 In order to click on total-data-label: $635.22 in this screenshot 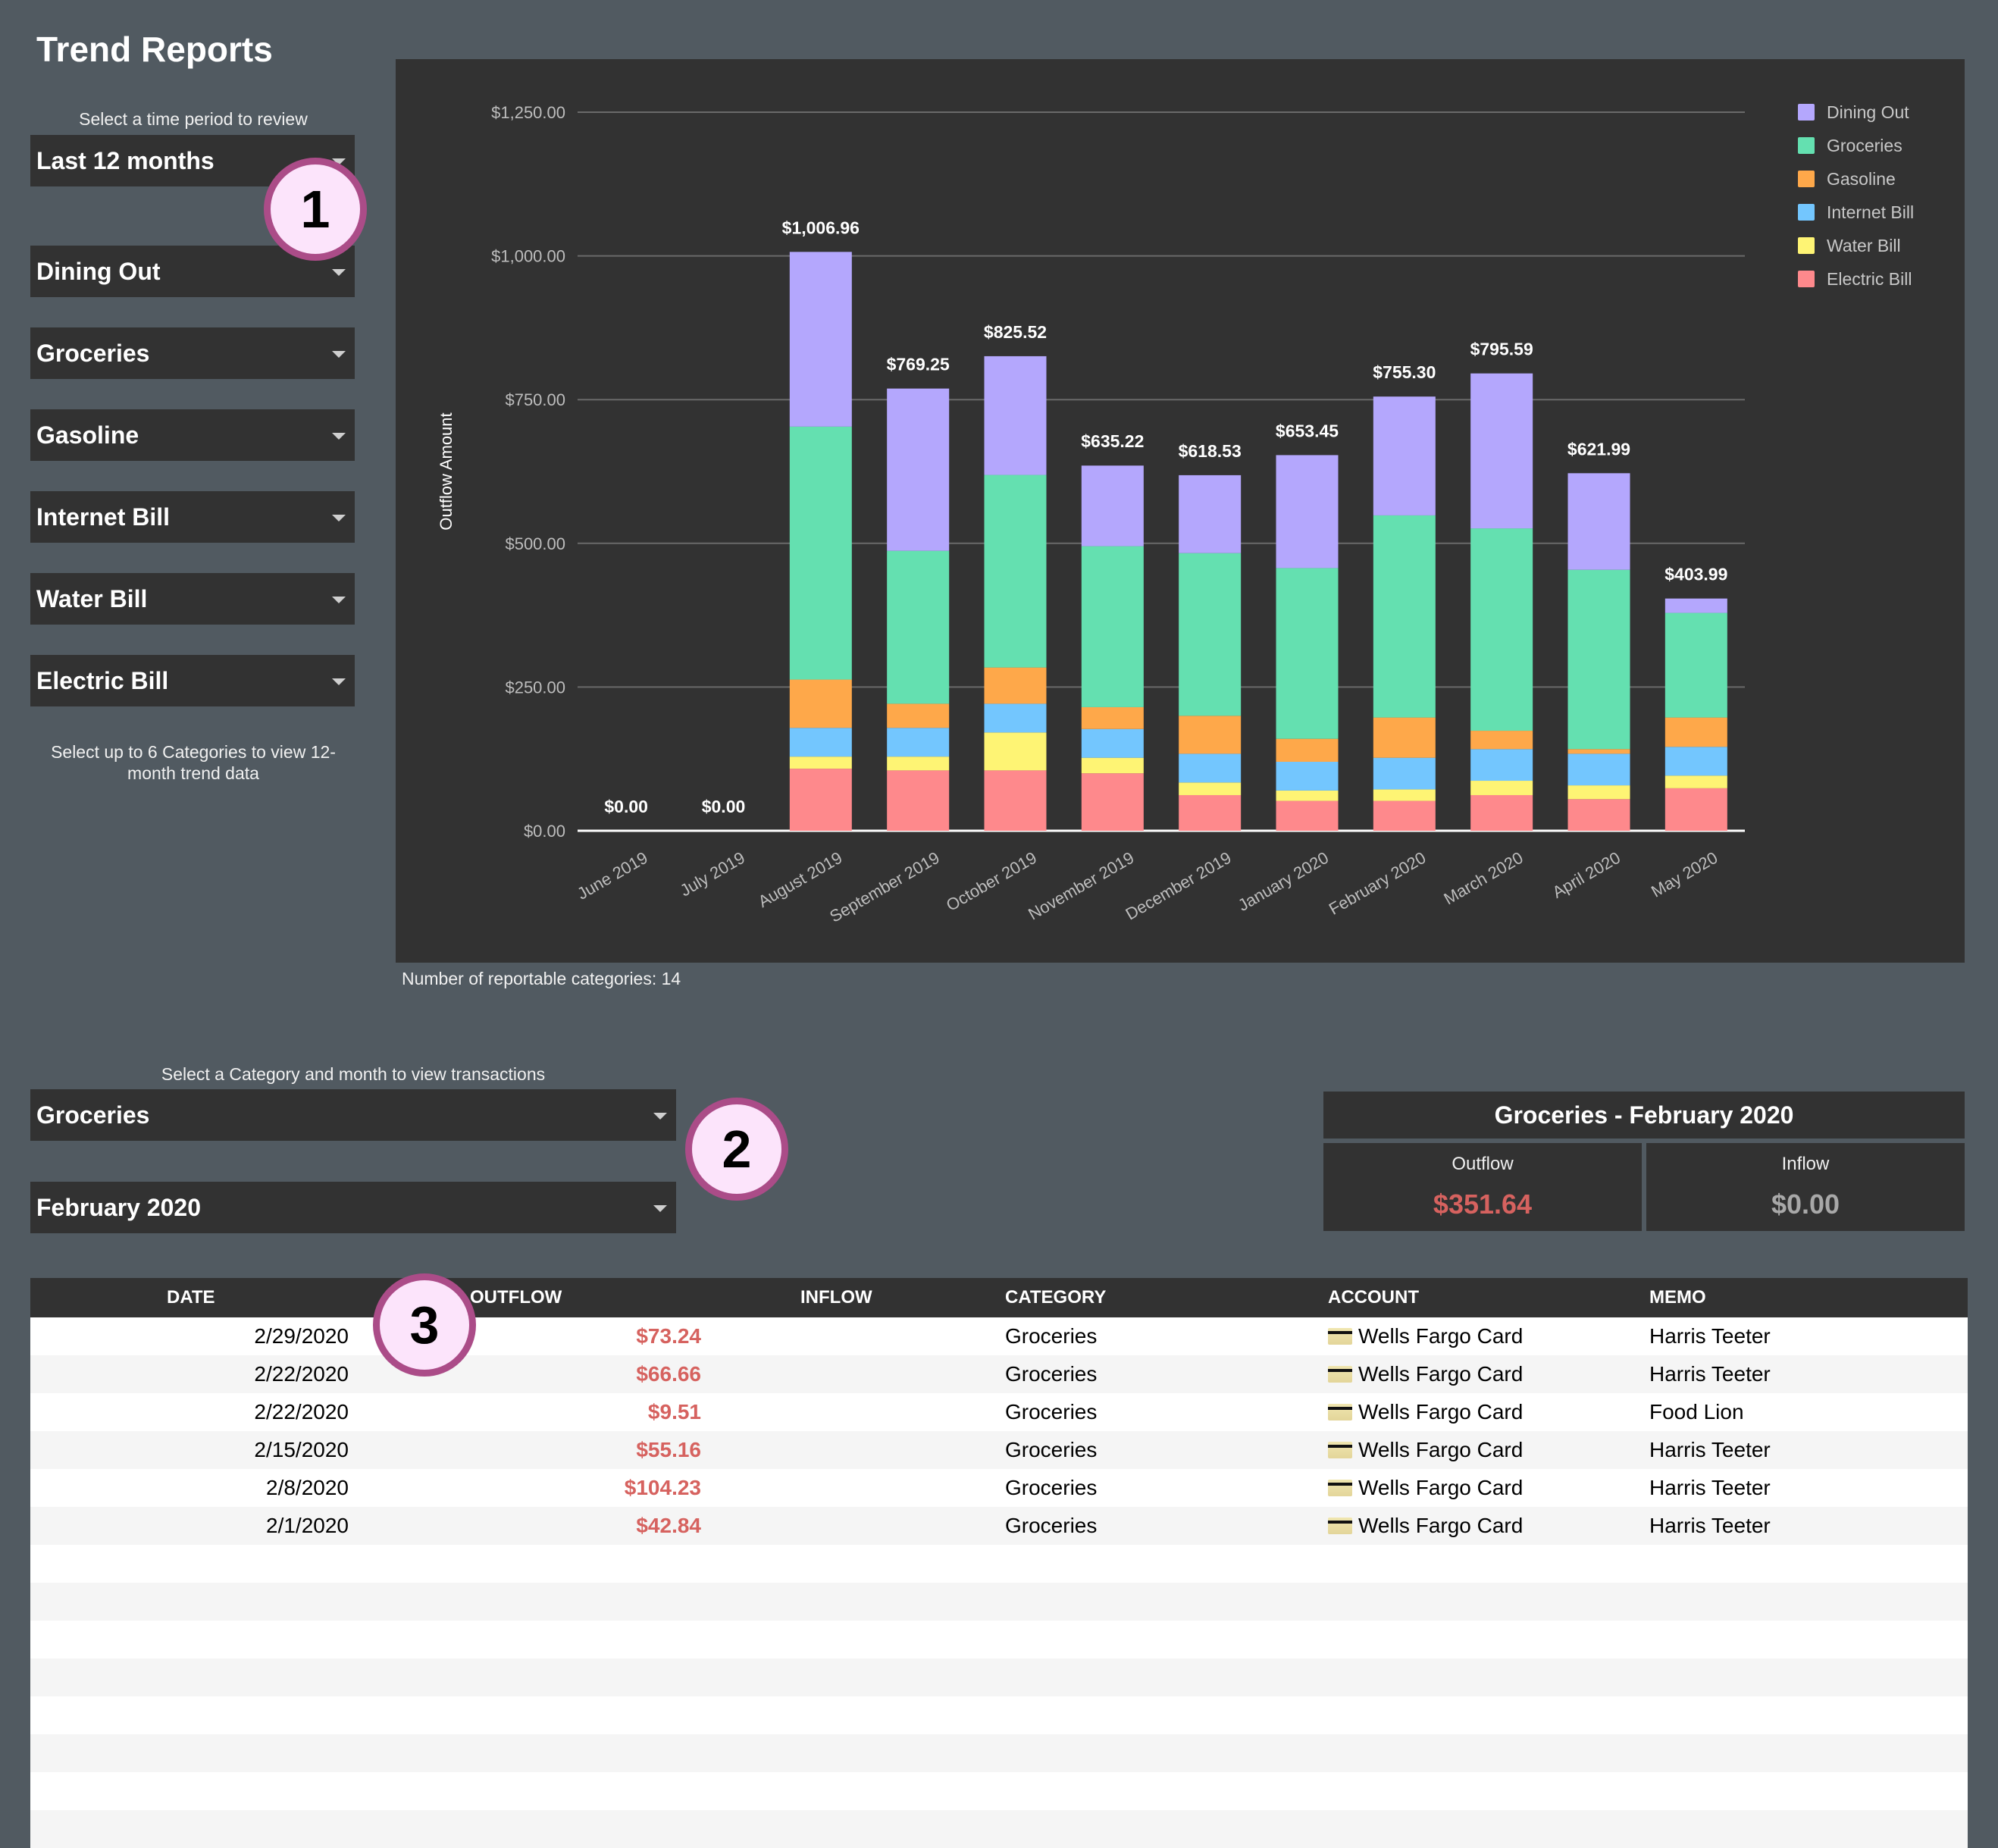, I will do `click(1113, 441)`.